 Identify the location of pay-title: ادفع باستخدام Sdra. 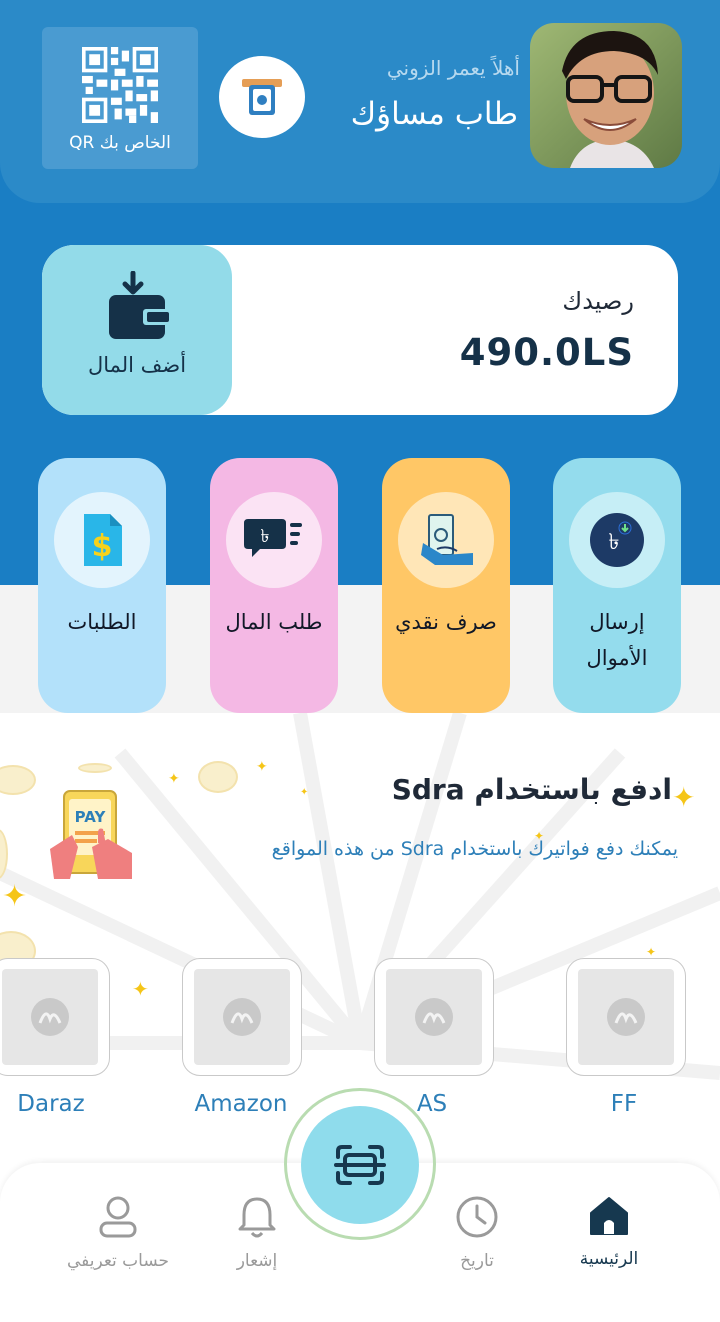
(531, 789).